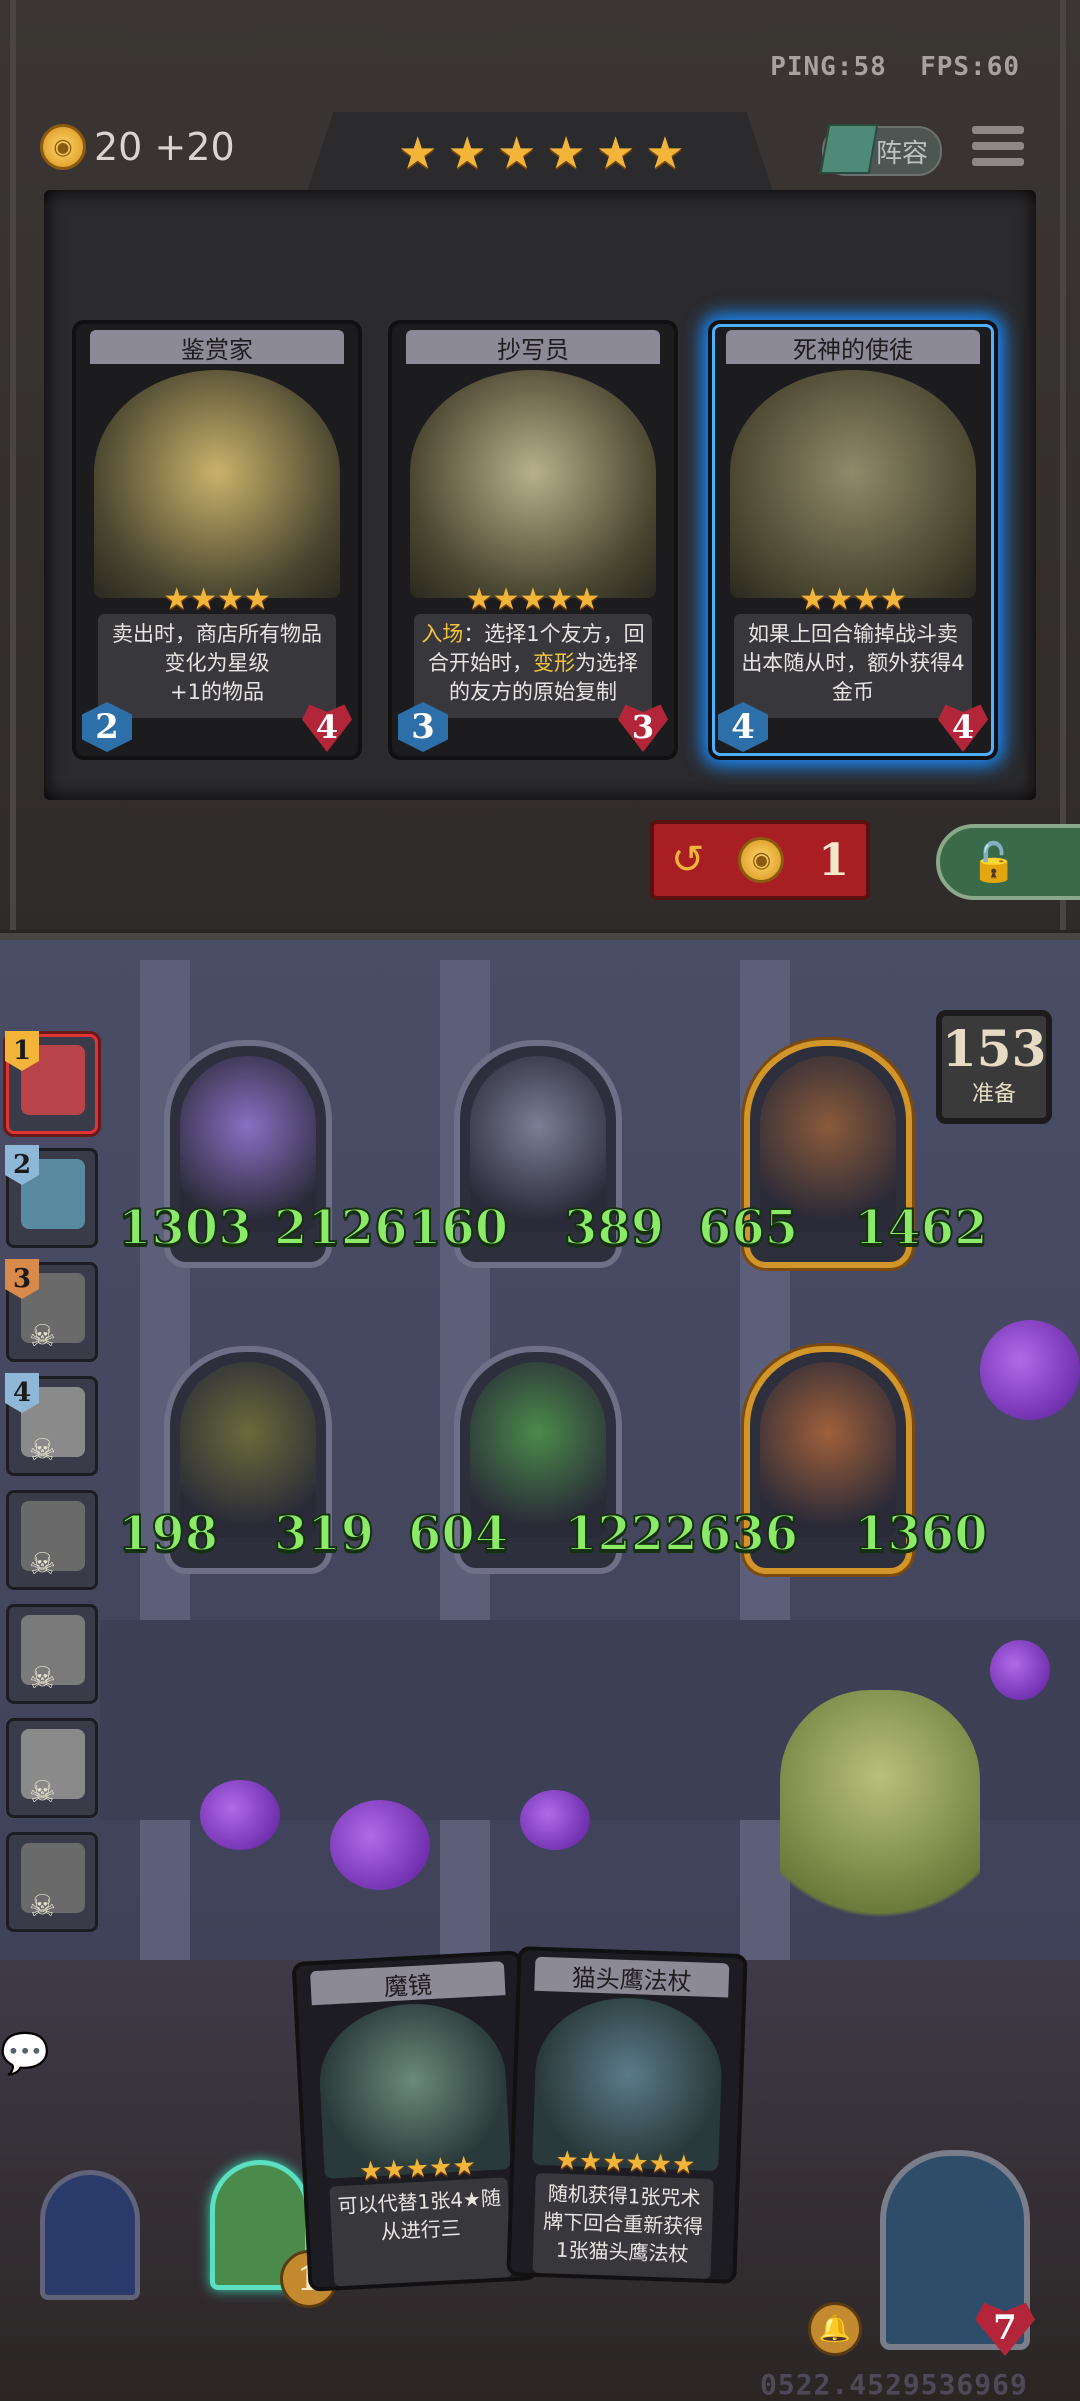 The height and width of the screenshot is (2401, 1080). What do you see at coordinates (993, 1094) in the screenshot?
I see `prep-timer-label: 准备` at bounding box center [993, 1094].